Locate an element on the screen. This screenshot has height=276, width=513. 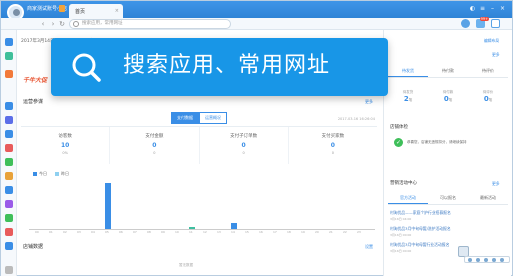
workbench-icon is located at coordinates (495, 23).